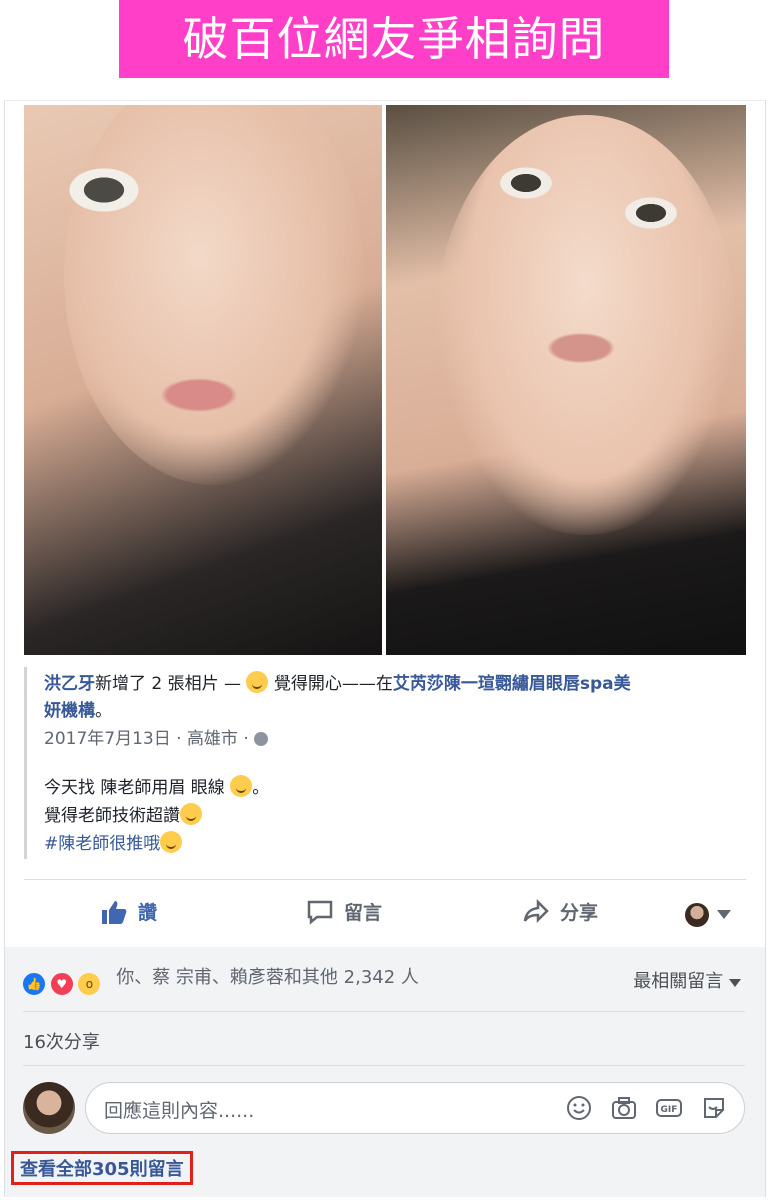 This screenshot has height=1200, width=768. What do you see at coordinates (261, 739) in the screenshot?
I see `globe-icon` at bounding box center [261, 739].